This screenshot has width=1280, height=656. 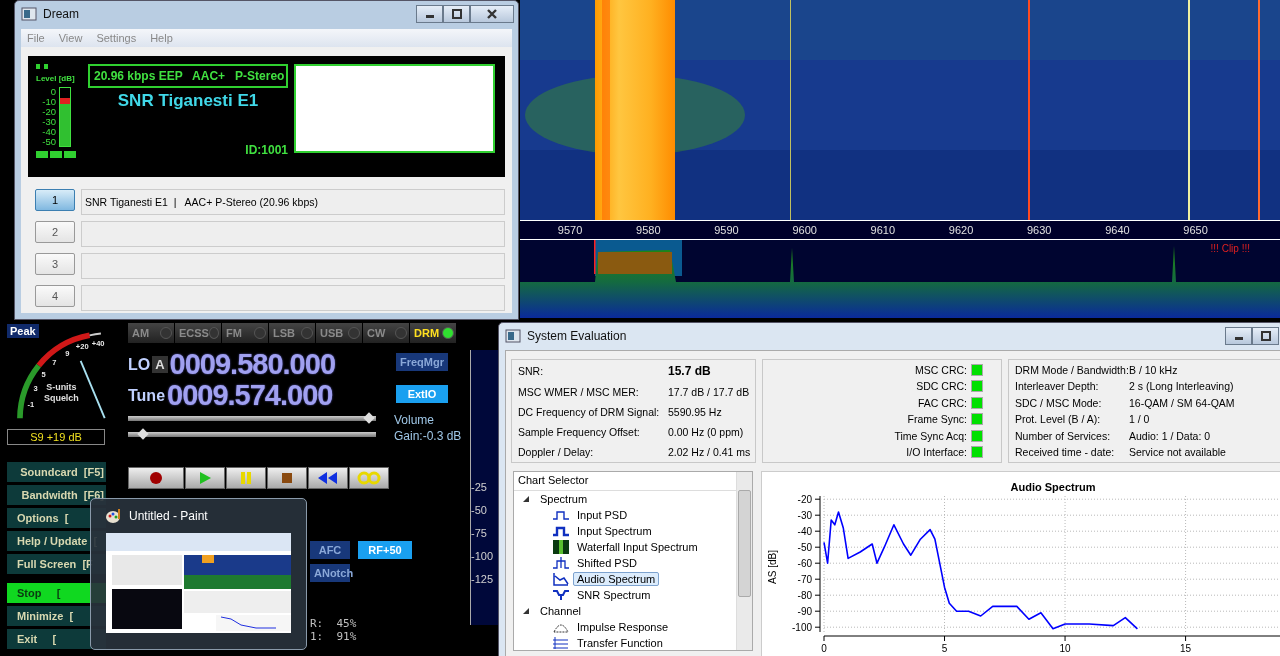 I want to click on metric-label: SNR:, so click(x=531, y=371).